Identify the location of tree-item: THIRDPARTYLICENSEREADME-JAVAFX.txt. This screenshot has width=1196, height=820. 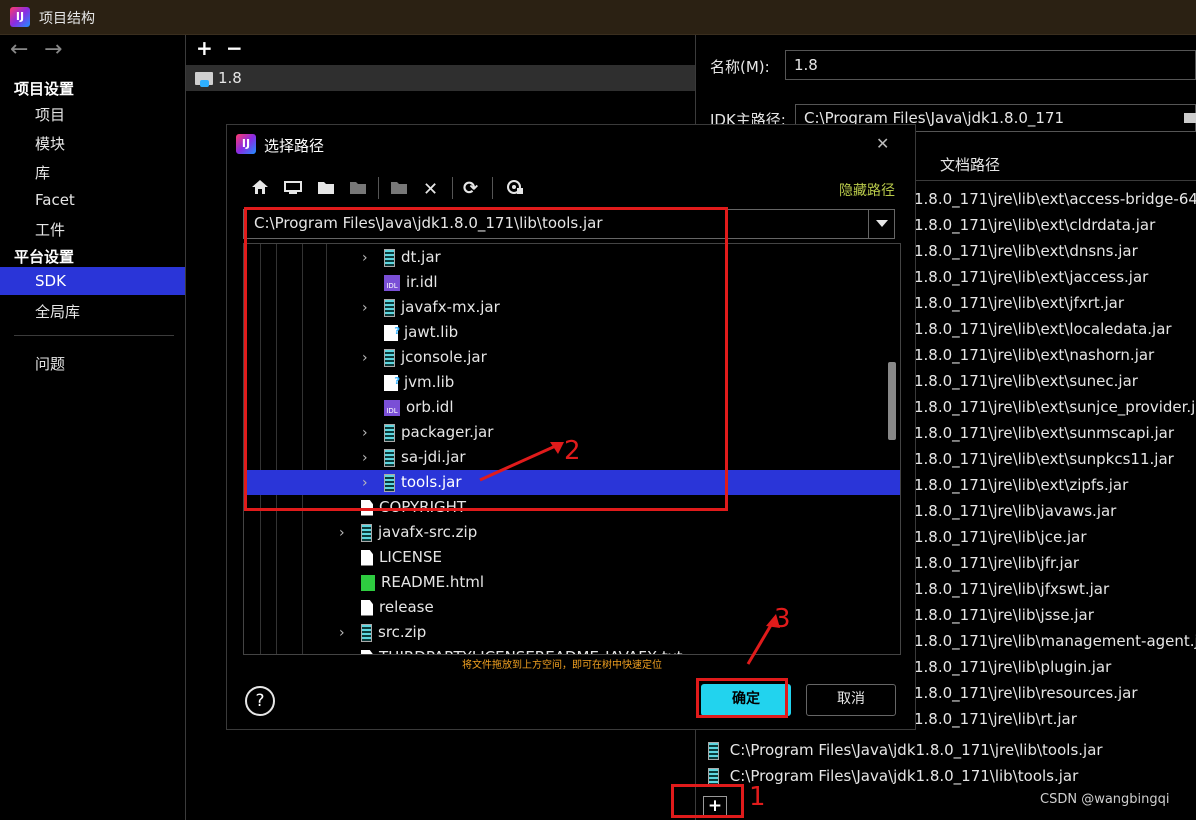
(511, 649).